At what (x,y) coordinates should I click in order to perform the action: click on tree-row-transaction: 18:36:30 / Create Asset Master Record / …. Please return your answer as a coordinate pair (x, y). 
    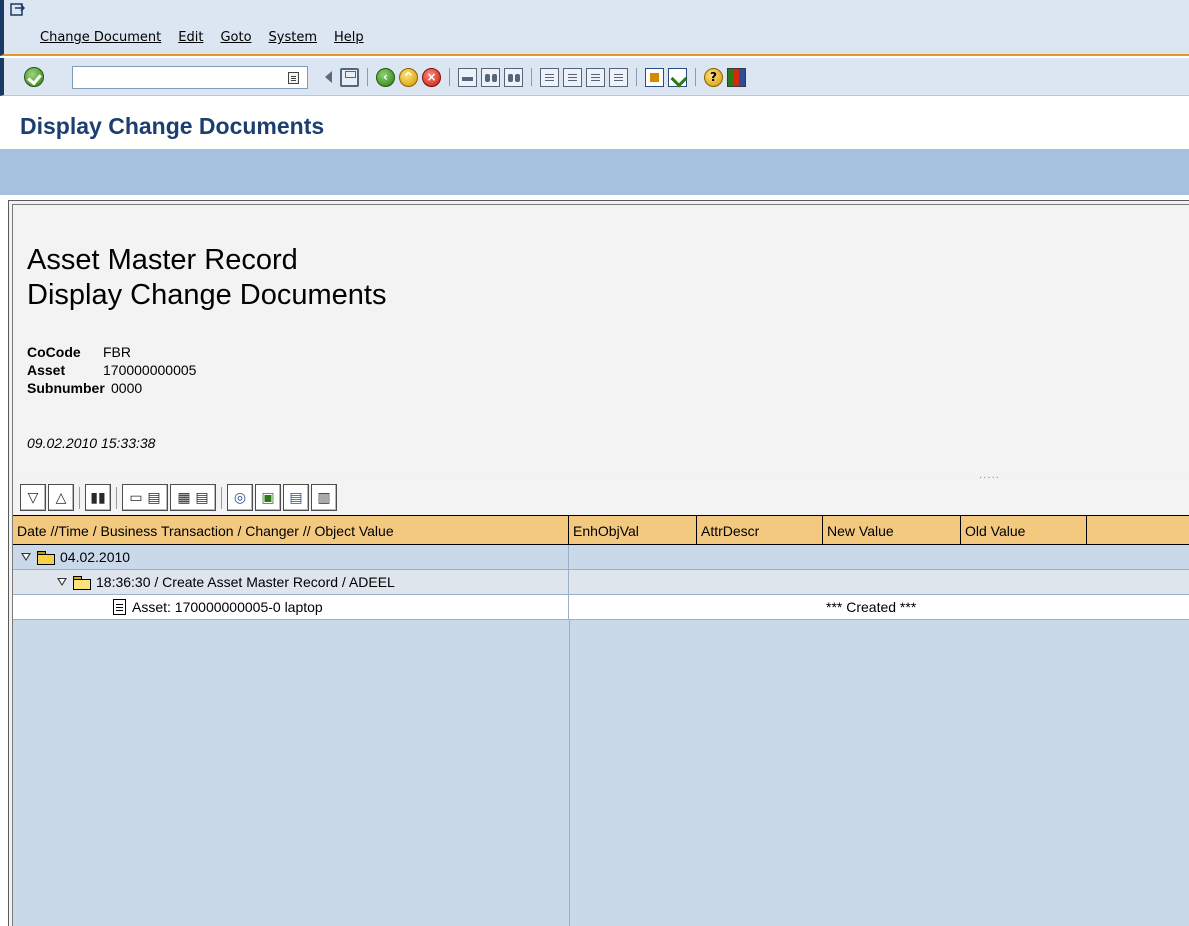
    Looking at the image, I should click on (601, 582).